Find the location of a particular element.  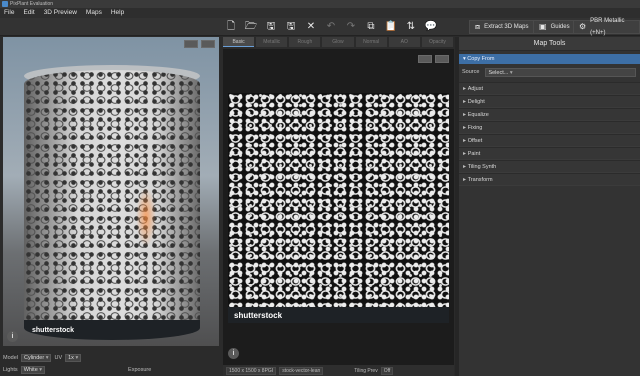

copy-from-section: ▾ Copy From is located at coordinates (549, 59).